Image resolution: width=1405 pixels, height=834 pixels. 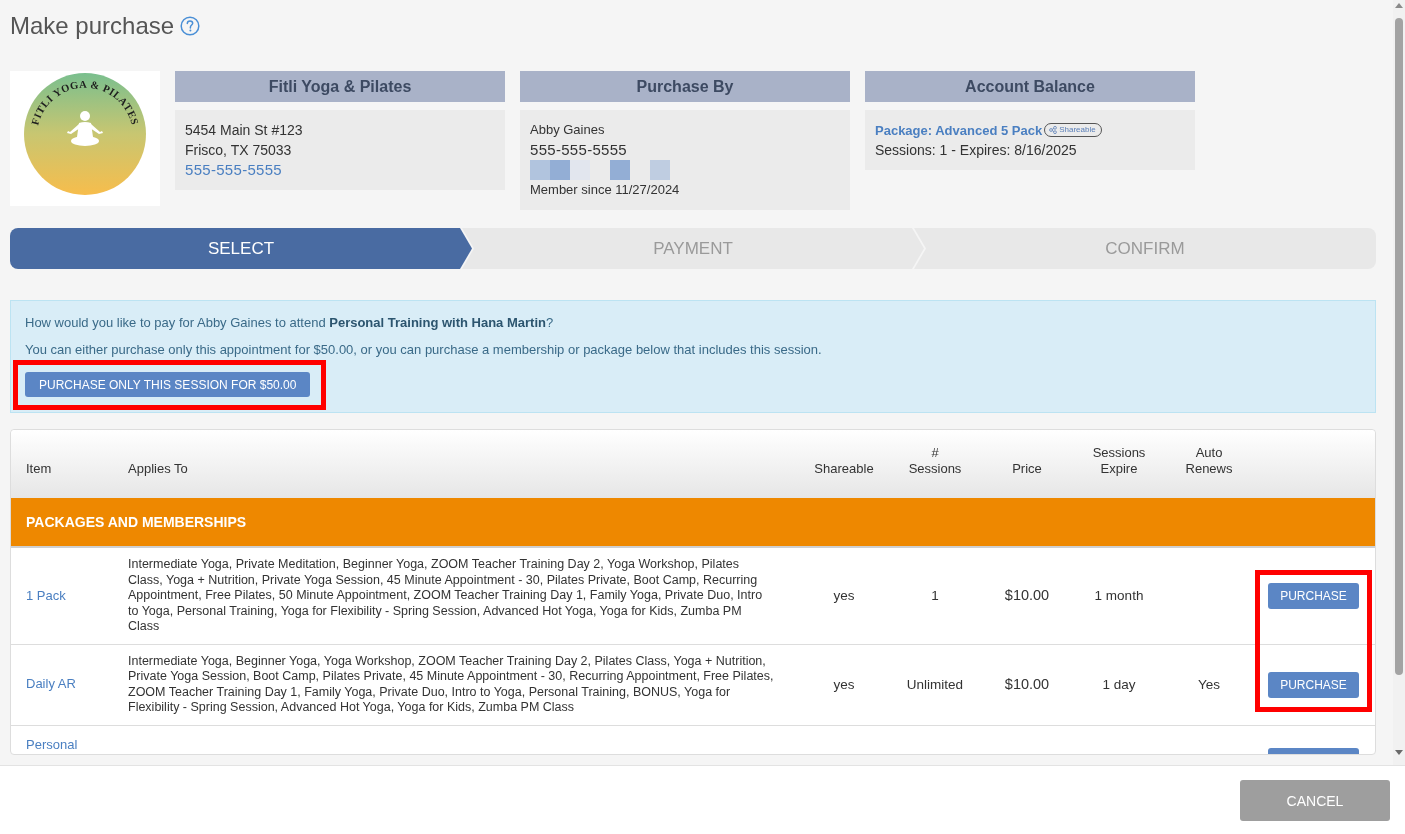 I want to click on info-text: Abby Gaines, so click(x=568, y=130).